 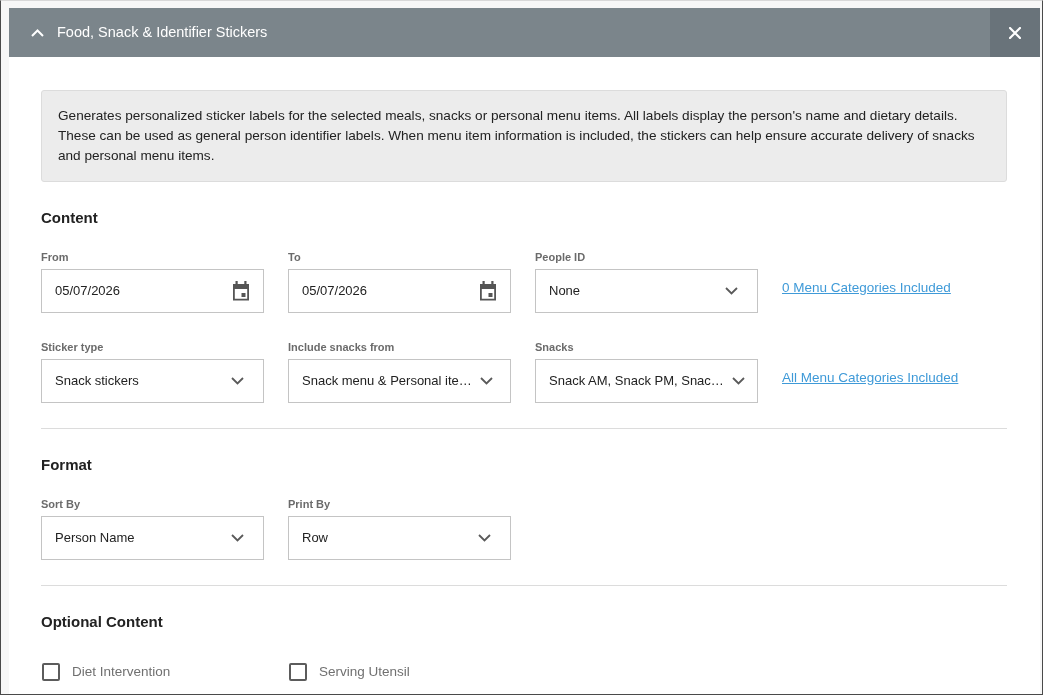 I want to click on close-icon, so click(x=1015, y=32).